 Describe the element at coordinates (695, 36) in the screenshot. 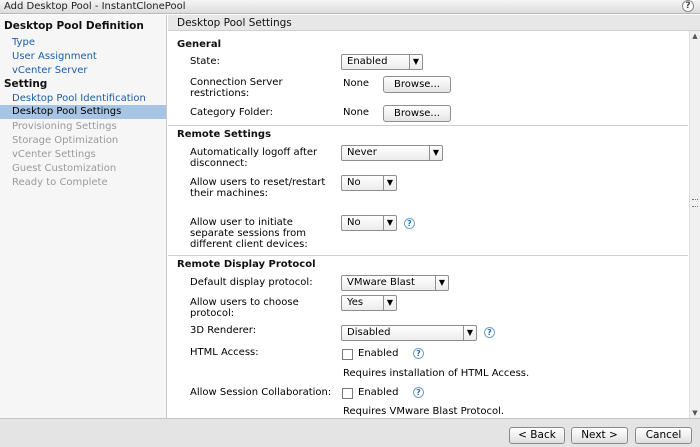

I see `scroll-up-icon: ▲` at that location.